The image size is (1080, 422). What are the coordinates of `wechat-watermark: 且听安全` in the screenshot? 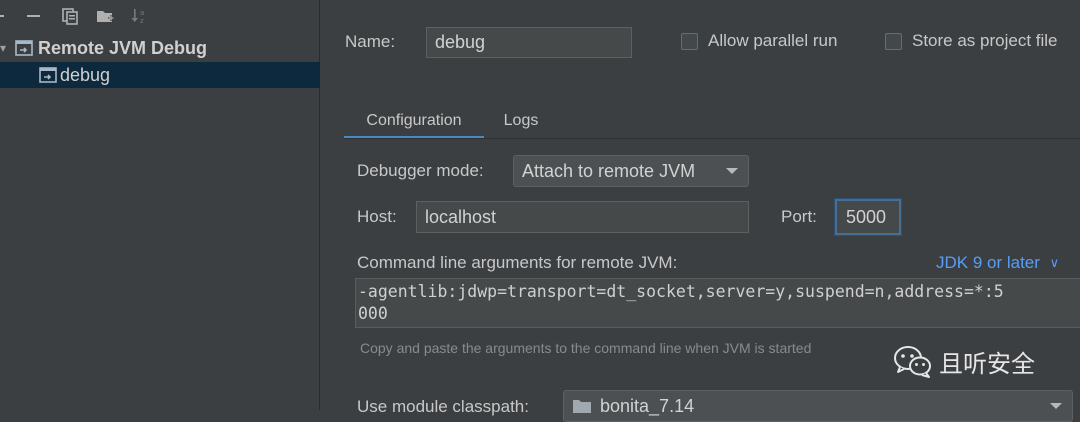 It's located at (964, 361).